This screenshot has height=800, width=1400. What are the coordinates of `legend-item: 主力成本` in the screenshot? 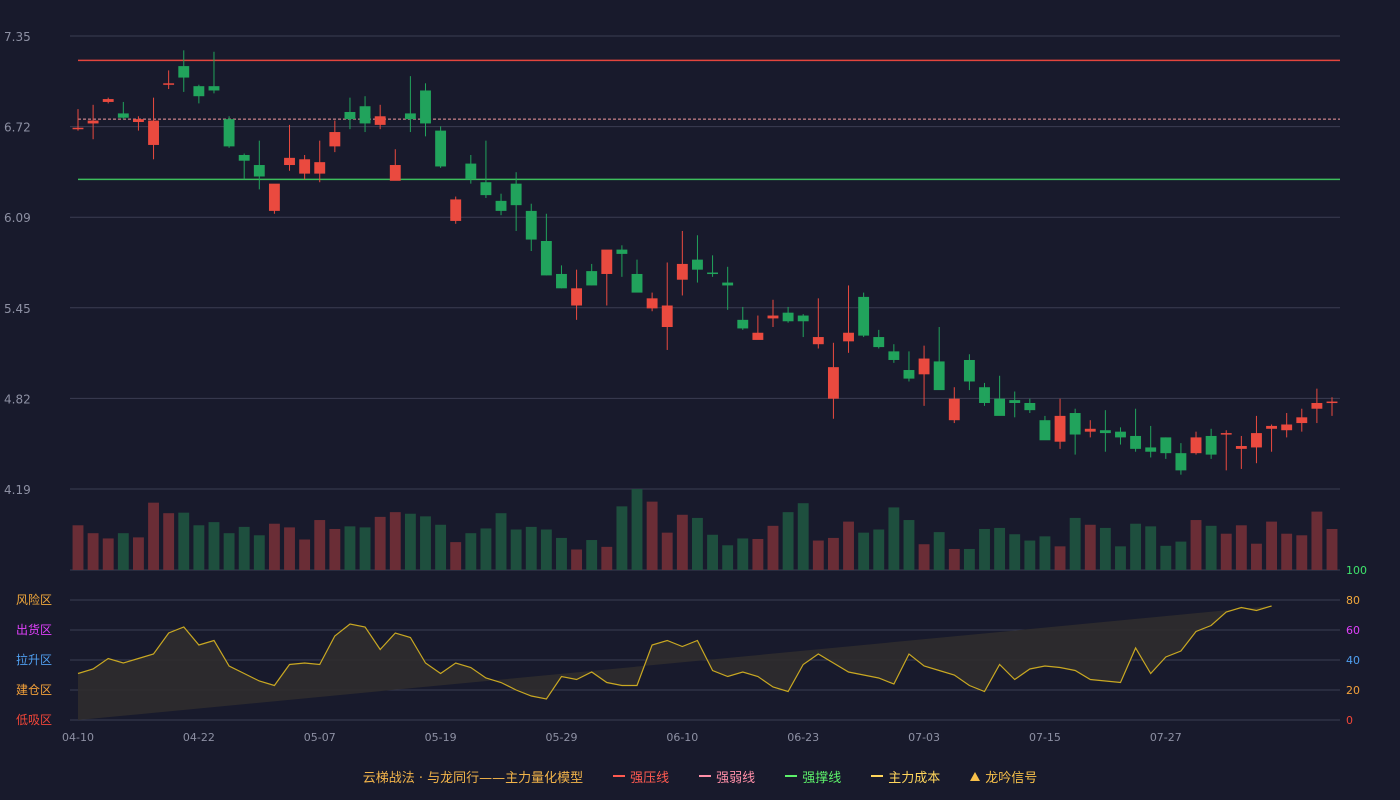 It's located at (905, 776).